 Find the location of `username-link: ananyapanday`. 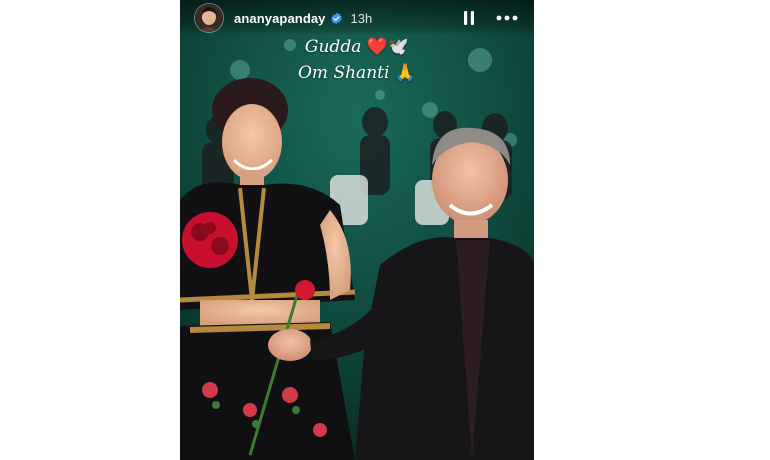

username-link: ananyapanday is located at coordinates (280, 18).